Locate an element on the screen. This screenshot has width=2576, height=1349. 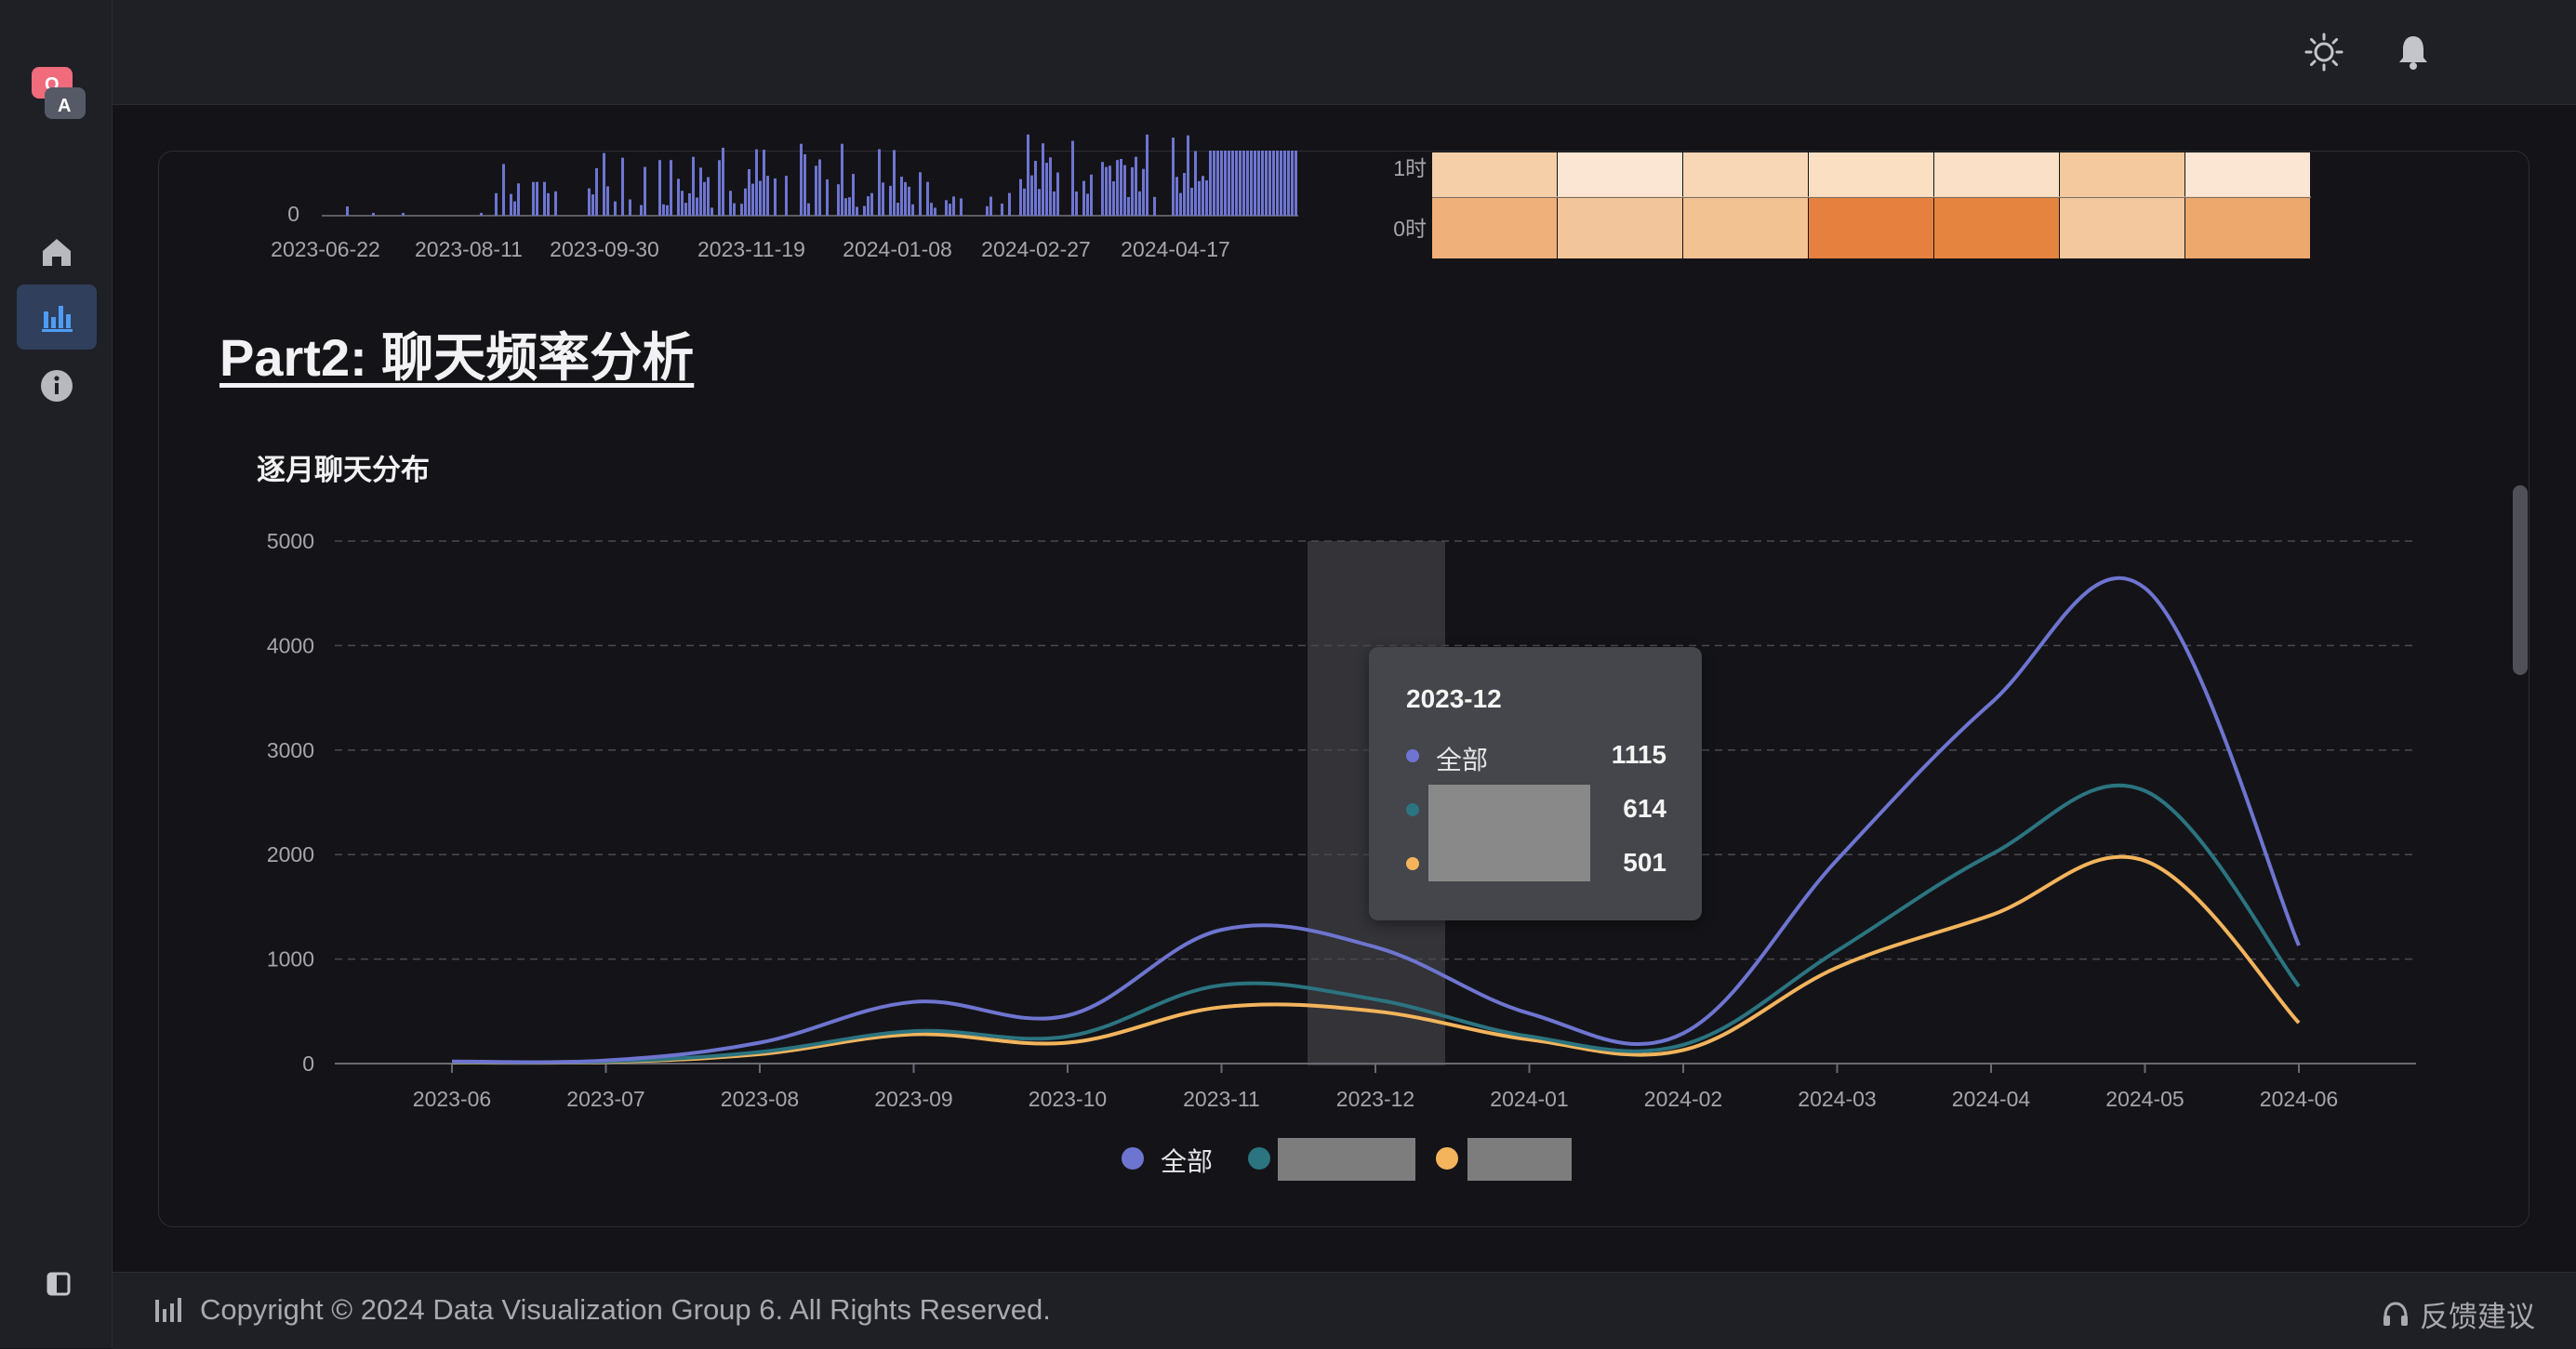
x-tick-label: 2023-06 is located at coordinates (452, 1099).